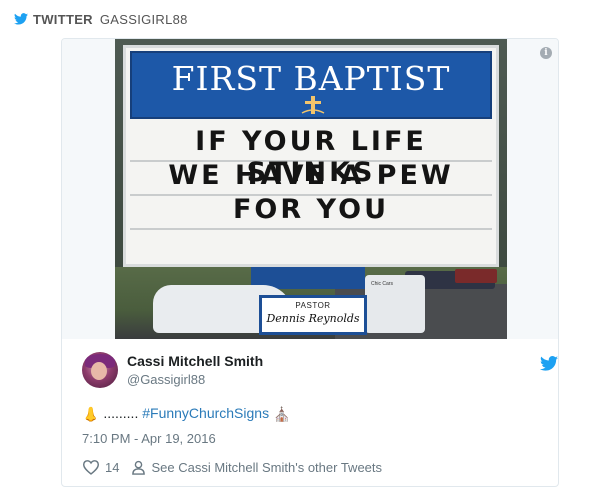  I want to click on tweet-text: 👃 ......... #FunnyChurchSigns ⛪, so click(186, 414).